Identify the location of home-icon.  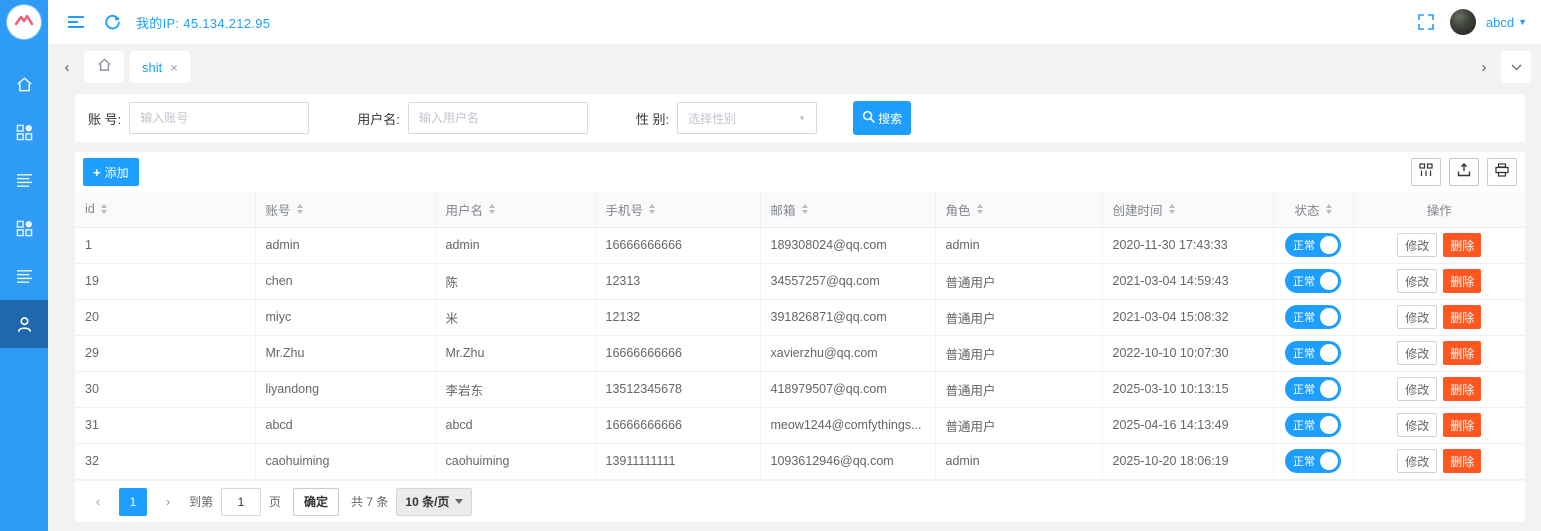
(24, 84).